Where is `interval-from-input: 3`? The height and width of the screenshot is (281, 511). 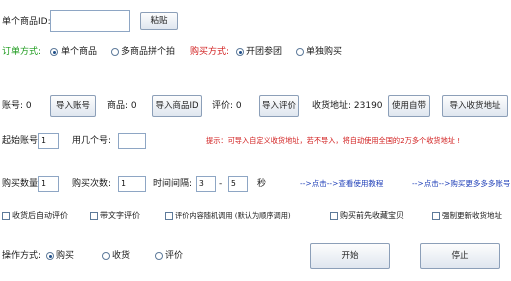
interval-from-input: 3 is located at coordinates (206, 184).